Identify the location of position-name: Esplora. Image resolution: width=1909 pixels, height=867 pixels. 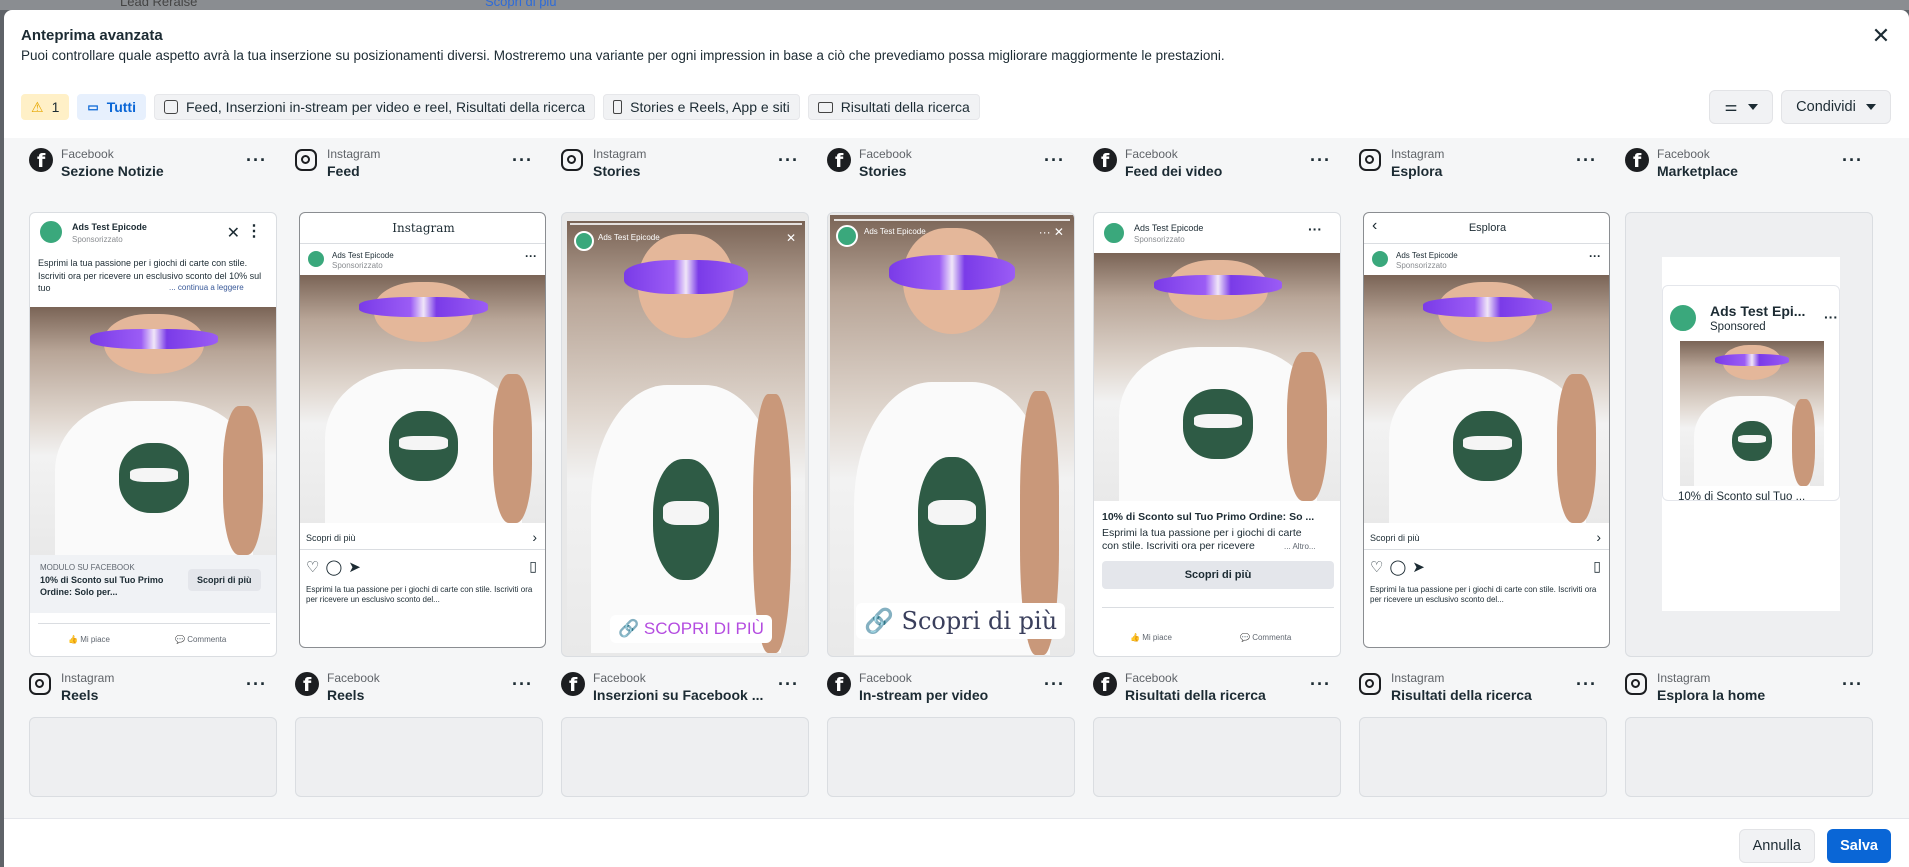
(1417, 171).